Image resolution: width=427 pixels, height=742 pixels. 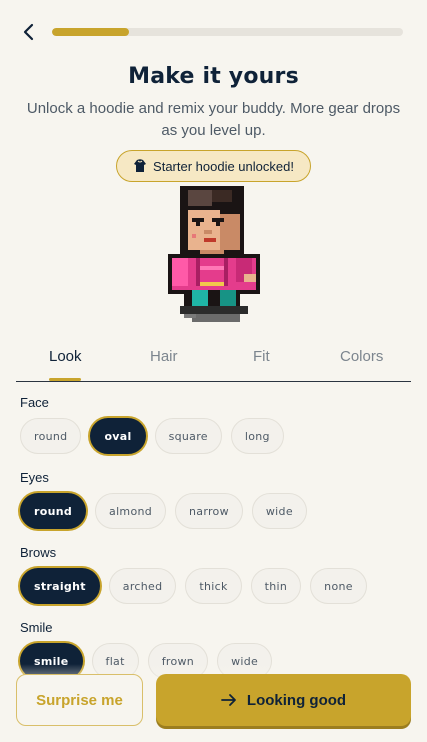 What do you see at coordinates (60, 586) in the screenshot?
I see `brows-option-straight: straight` at bounding box center [60, 586].